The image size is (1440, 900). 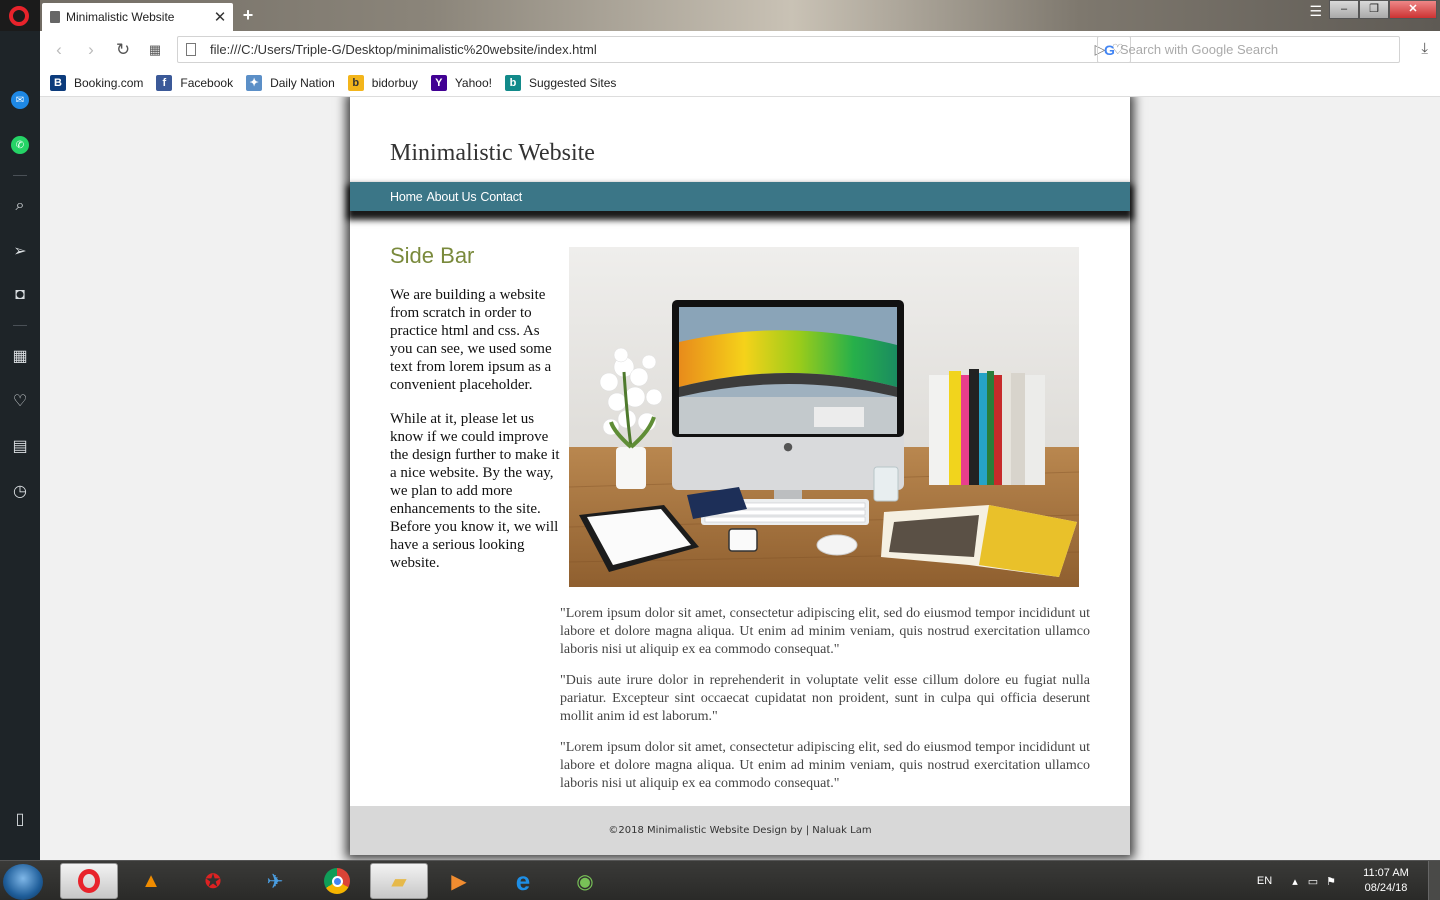 I want to click on bidorbuy-icon: b, so click(x=355, y=82).